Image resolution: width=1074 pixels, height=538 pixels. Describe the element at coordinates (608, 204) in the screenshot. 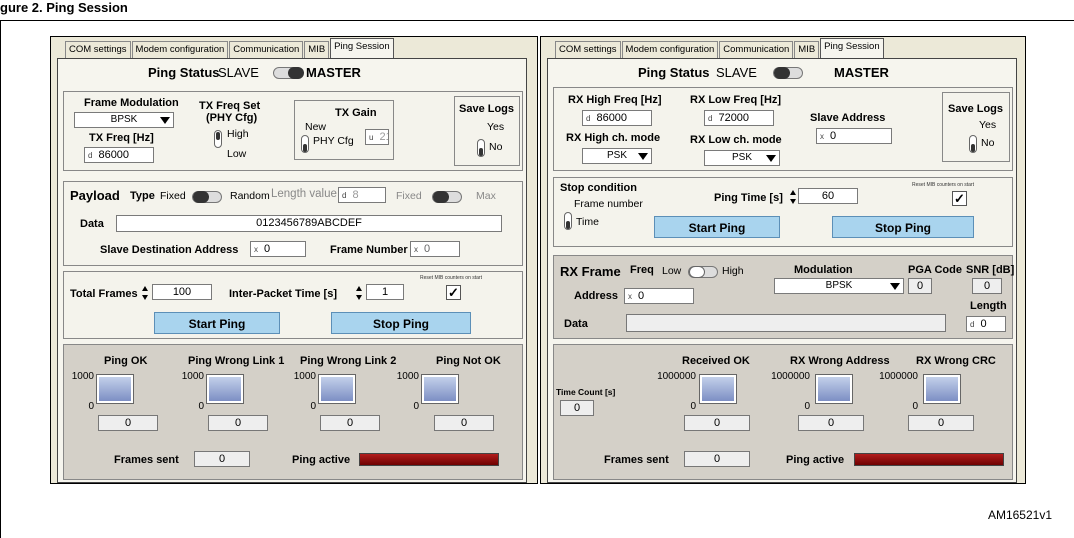

I see `frame-number-label: Frame number` at that location.